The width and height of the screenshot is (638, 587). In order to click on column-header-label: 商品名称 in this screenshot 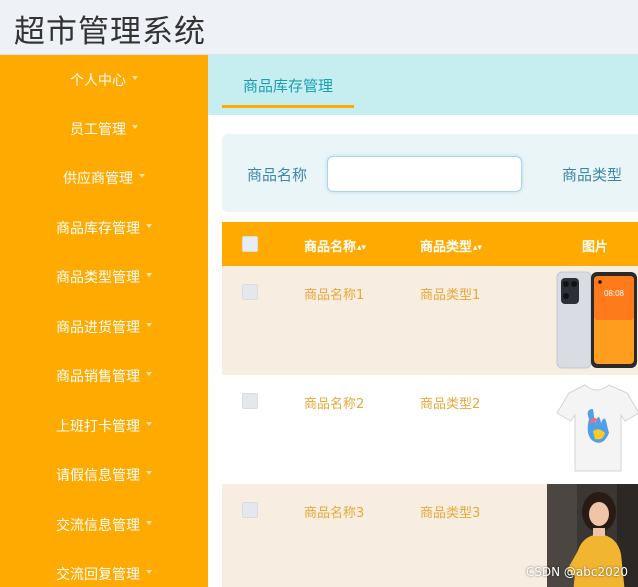, I will do `click(330, 247)`.